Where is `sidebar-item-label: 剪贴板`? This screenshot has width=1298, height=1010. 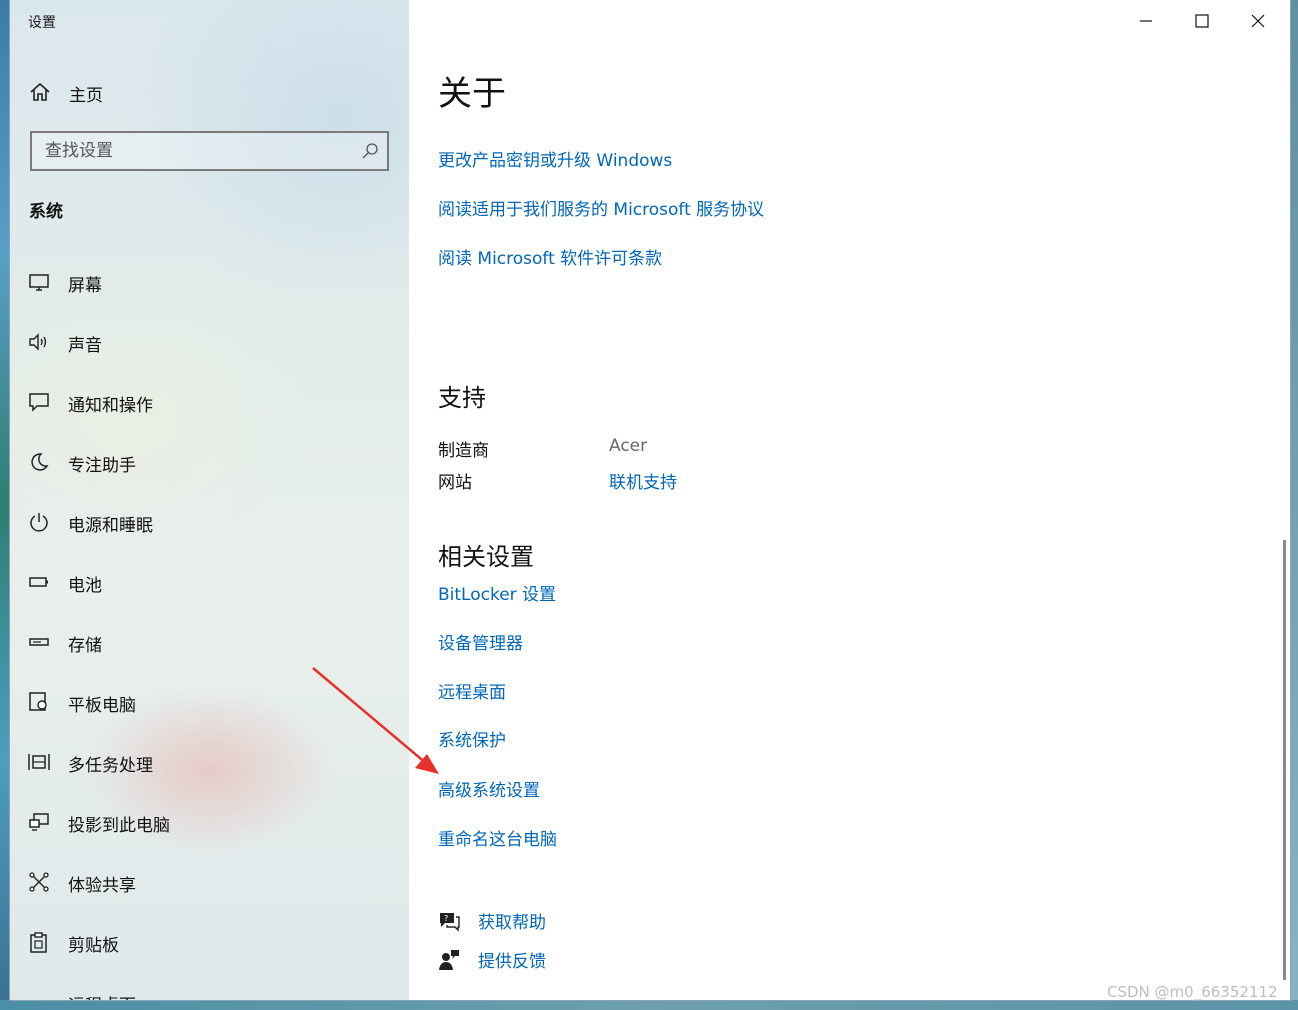 sidebar-item-label: 剪贴板 is located at coordinates (93, 946).